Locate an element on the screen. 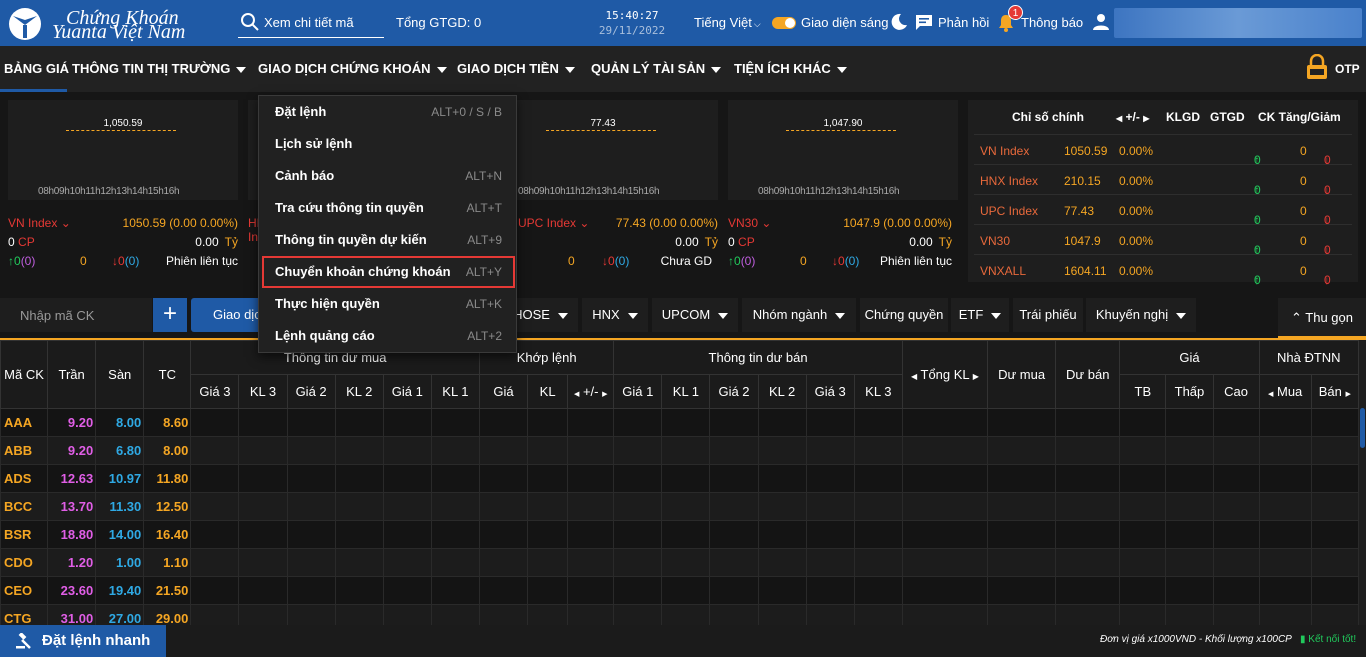 The image size is (1366, 657). moon-icon is located at coordinates (899, 22).